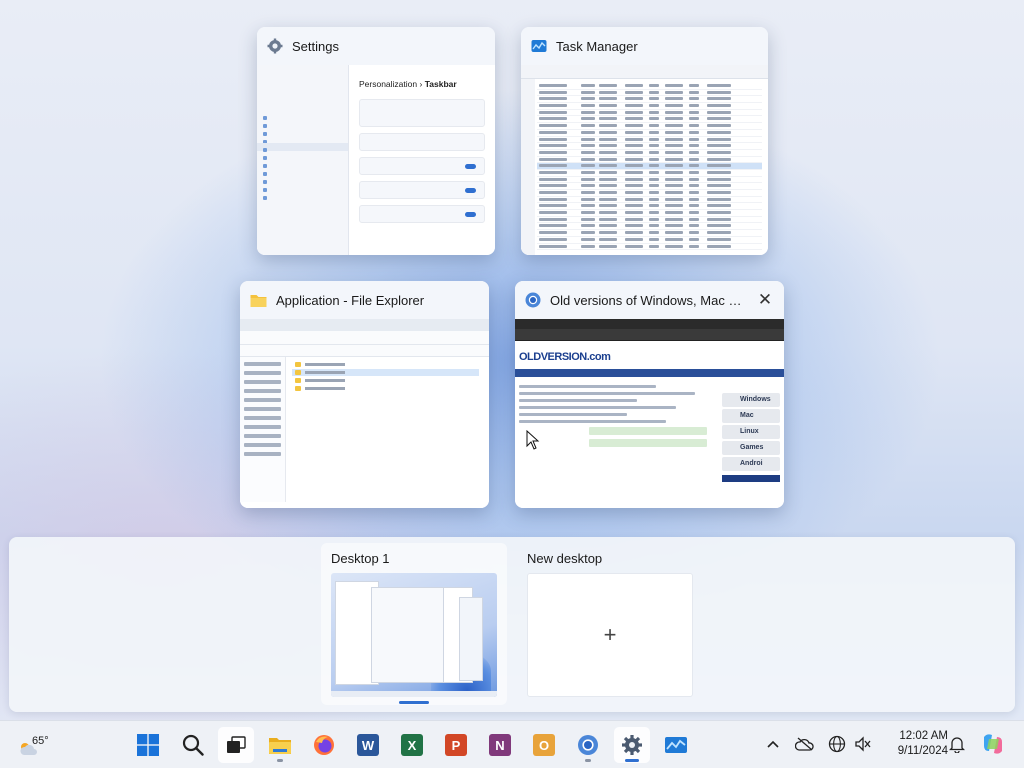  I want to click on volume-muted-icon, so click(863, 744).